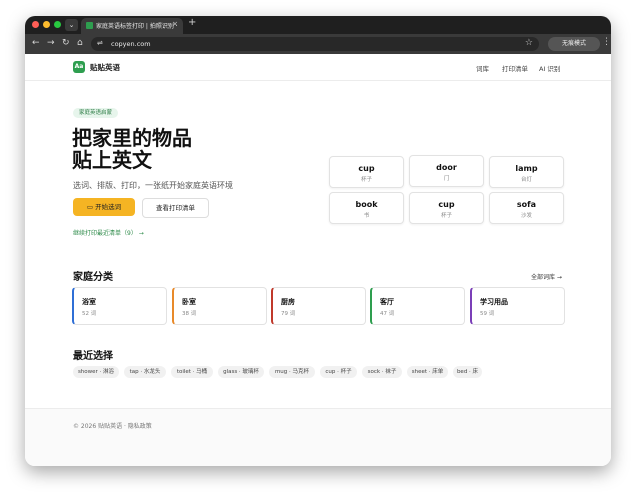 The image size is (636, 500). I want to click on nav-print-list: 打印清单, so click(515, 68).